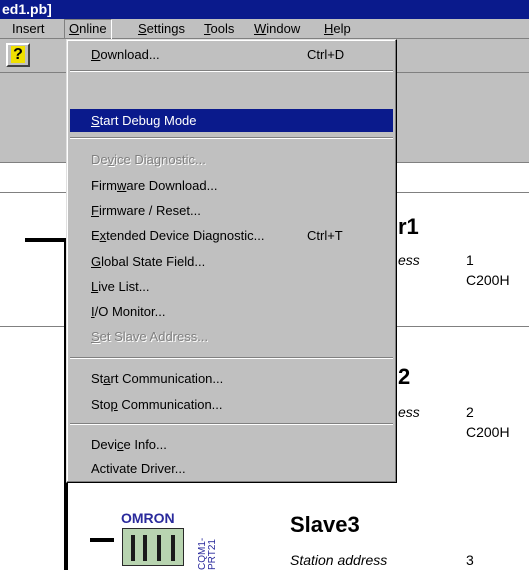  What do you see at coordinates (148, 518) in the screenshot?
I see `omron-logo: OMRON` at bounding box center [148, 518].